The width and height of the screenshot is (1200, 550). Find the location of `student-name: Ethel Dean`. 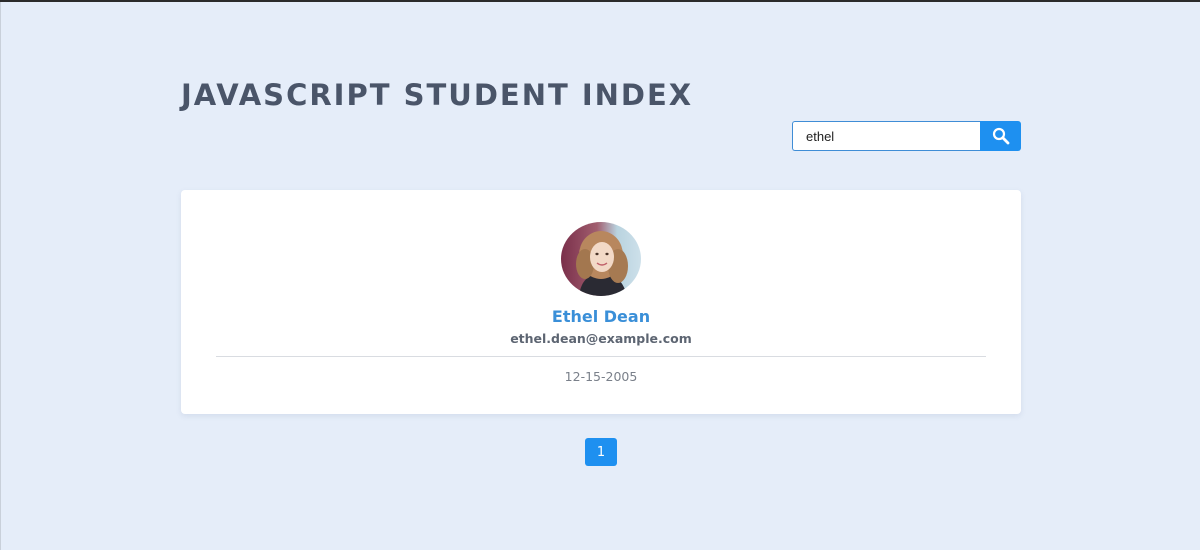

student-name: Ethel Dean is located at coordinates (601, 316).